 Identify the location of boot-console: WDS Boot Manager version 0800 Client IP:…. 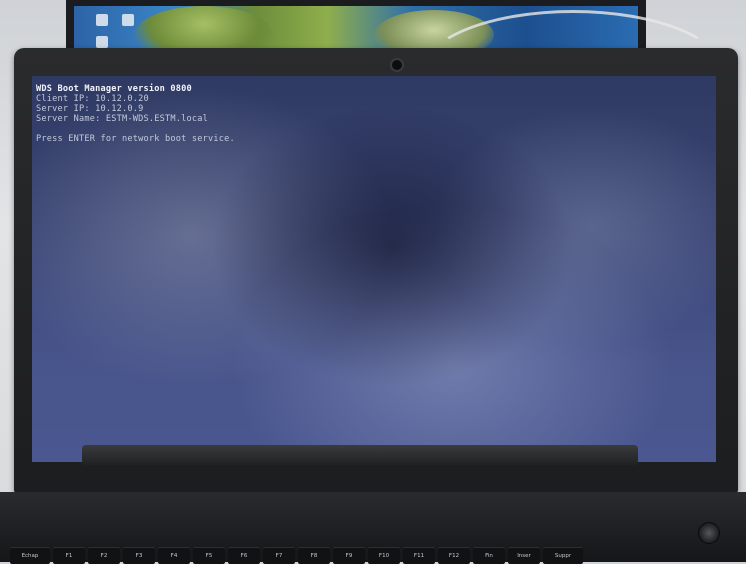
(135, 114).